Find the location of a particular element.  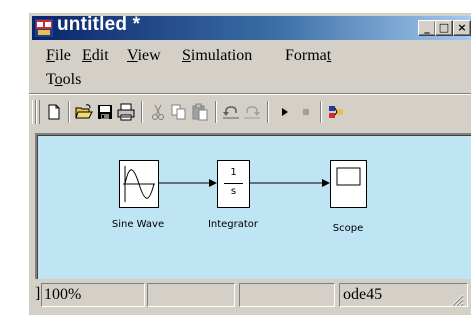

menu-edit: Edit is located at coordinates (95, 56).